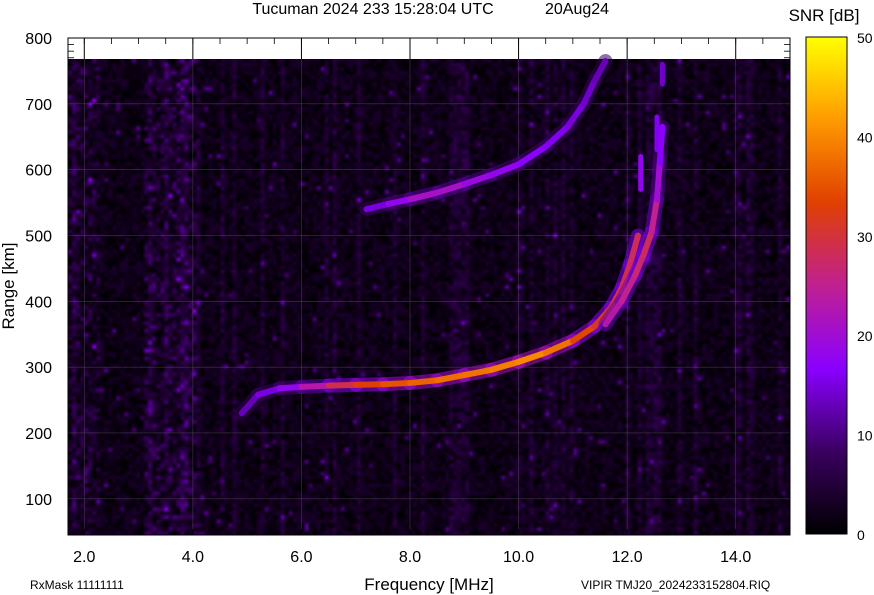 This screenshot has width=874, height=595. I want to click on filename-label: VIPIR TMJ20_2024233152804.RIQ, so click(675, 585).